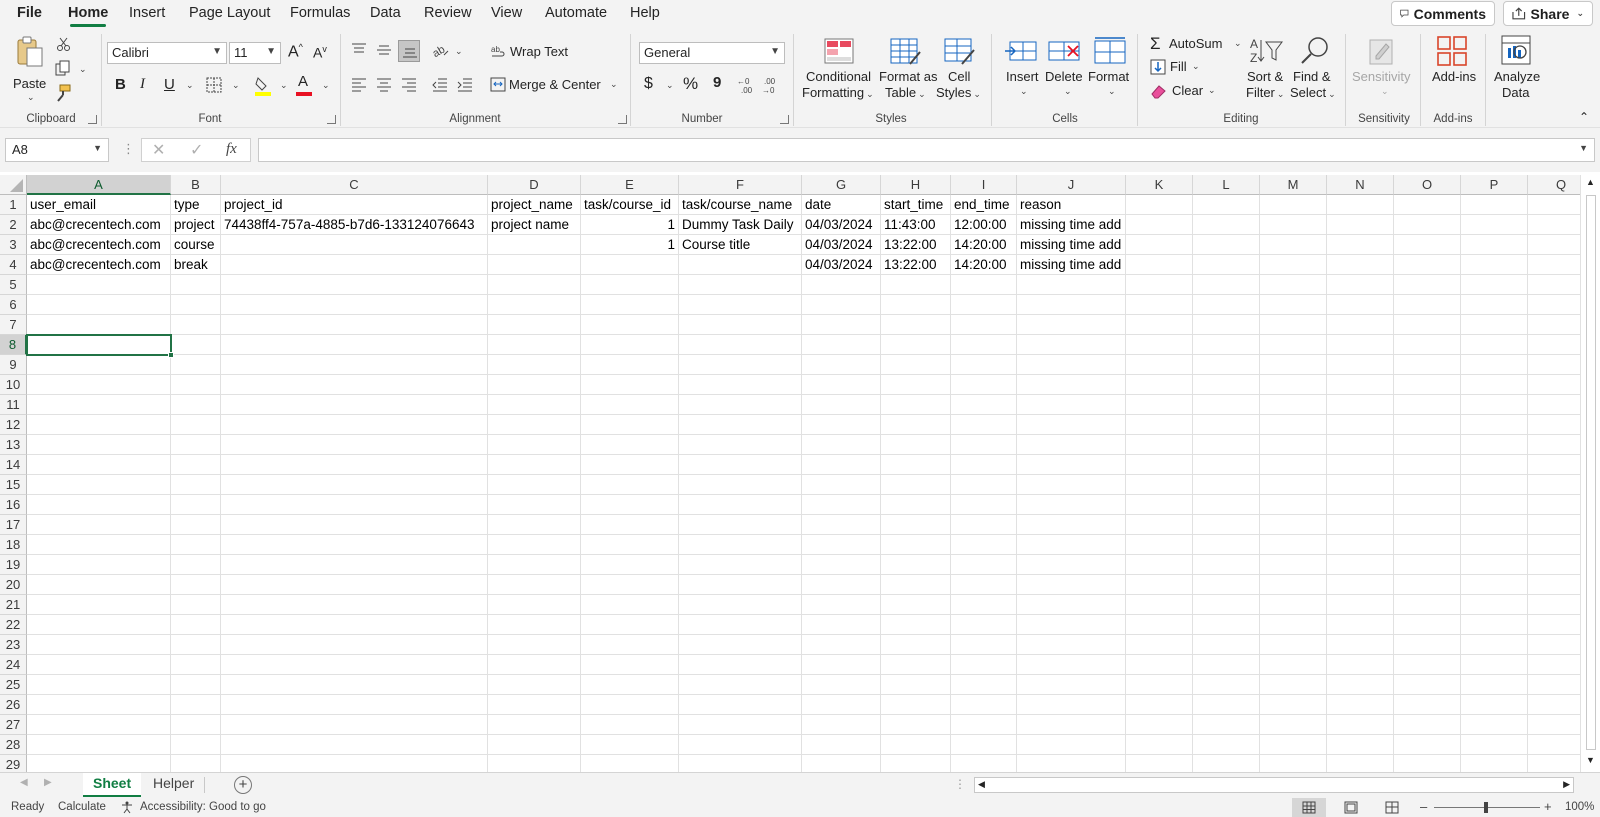 The width and height of the screenshot is (1600, 817). What do you see at coordinates (1159, 445) in the screenshot?
I see `cell-k13` at bounding box center [1159, 445].